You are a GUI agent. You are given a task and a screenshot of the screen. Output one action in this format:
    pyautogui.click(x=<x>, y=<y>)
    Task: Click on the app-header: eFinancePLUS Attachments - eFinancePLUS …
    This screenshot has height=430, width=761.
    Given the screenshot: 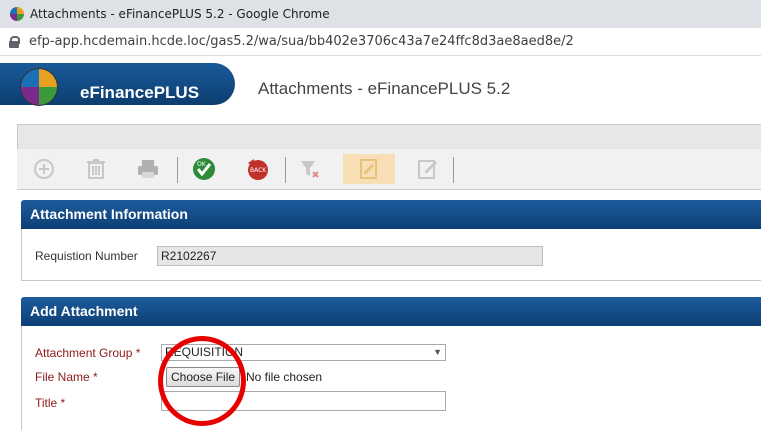 What is the action you would take?
    pyautogui.click(x=380, y=84)
    